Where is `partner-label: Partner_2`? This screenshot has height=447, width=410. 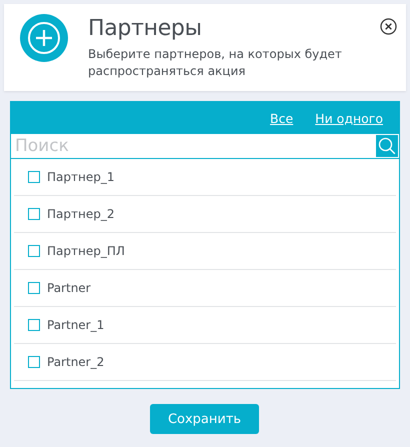 partner-label: Partner_2 is located at coordinates (75, 362).